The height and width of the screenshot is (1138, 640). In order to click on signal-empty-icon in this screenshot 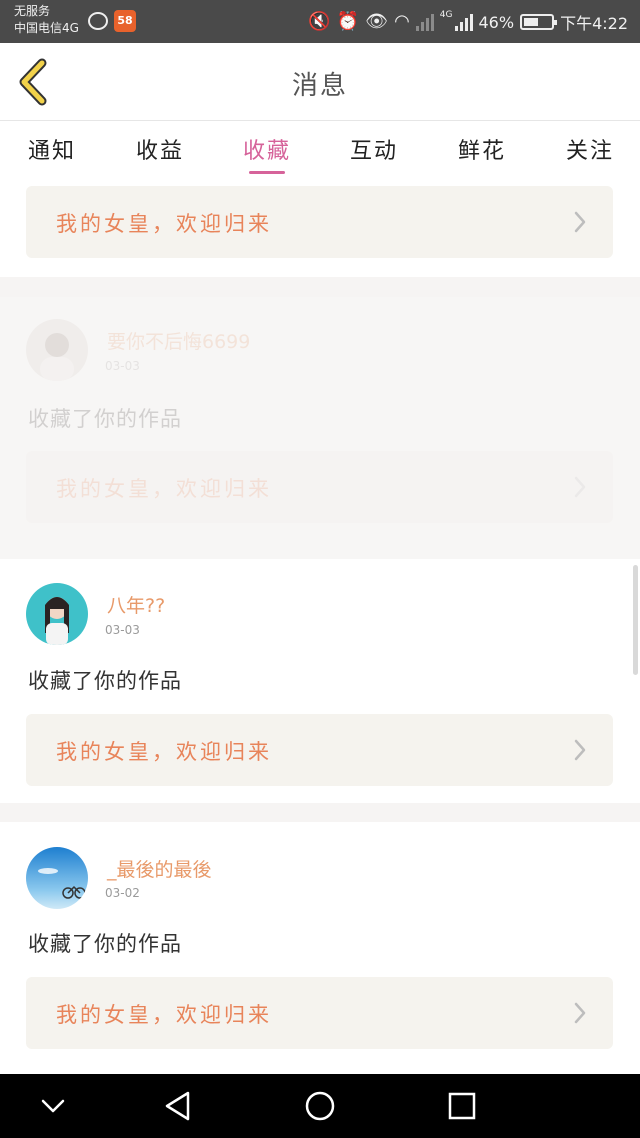, I will do `click(424, 22)`.